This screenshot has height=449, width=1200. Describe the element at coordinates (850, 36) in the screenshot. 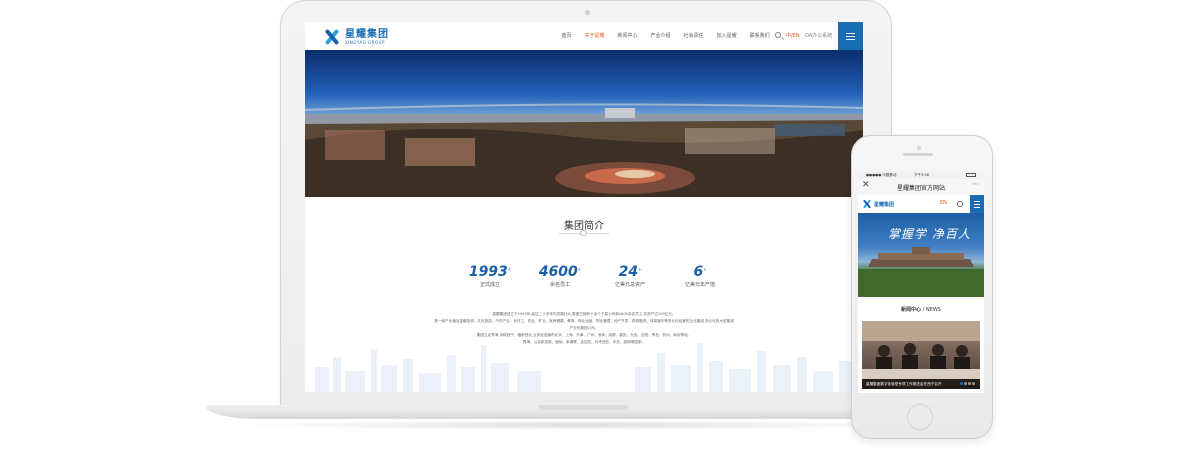

I see `menu-button` at that location.